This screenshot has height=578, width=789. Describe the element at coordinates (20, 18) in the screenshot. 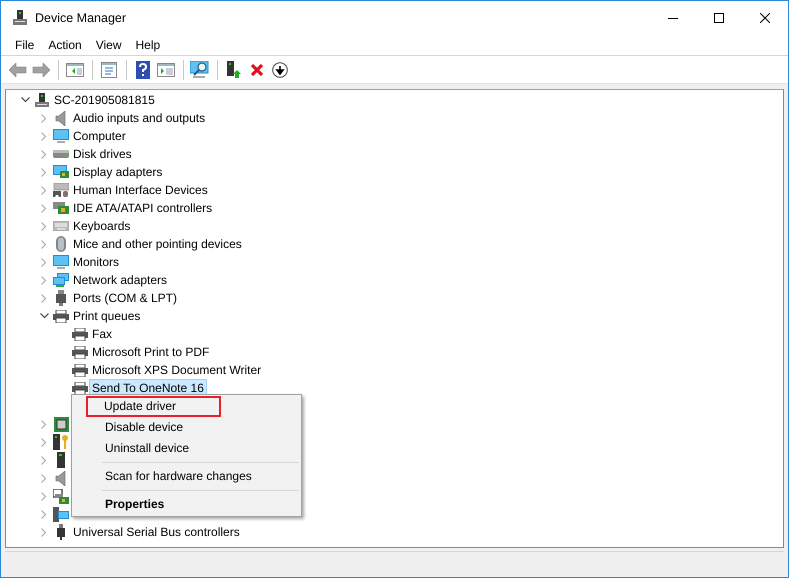

I see `device-manager-icon` at that location.